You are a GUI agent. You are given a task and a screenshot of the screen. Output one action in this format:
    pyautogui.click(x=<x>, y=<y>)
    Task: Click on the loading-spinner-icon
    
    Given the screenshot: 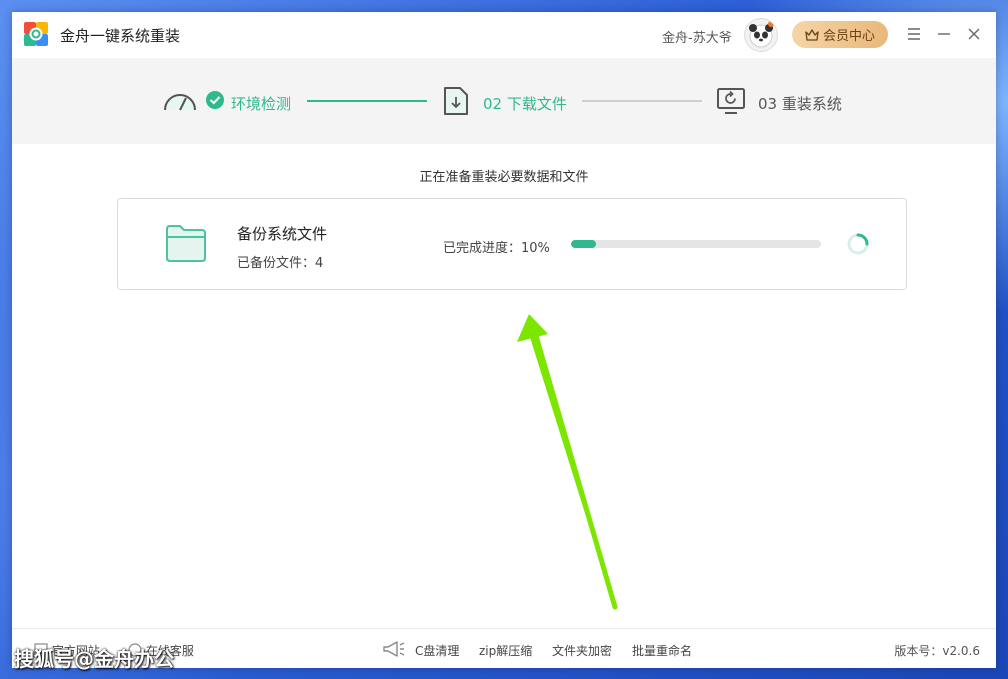 What is the action you would take?
    pyautogui.click(x=858, y=244)
    